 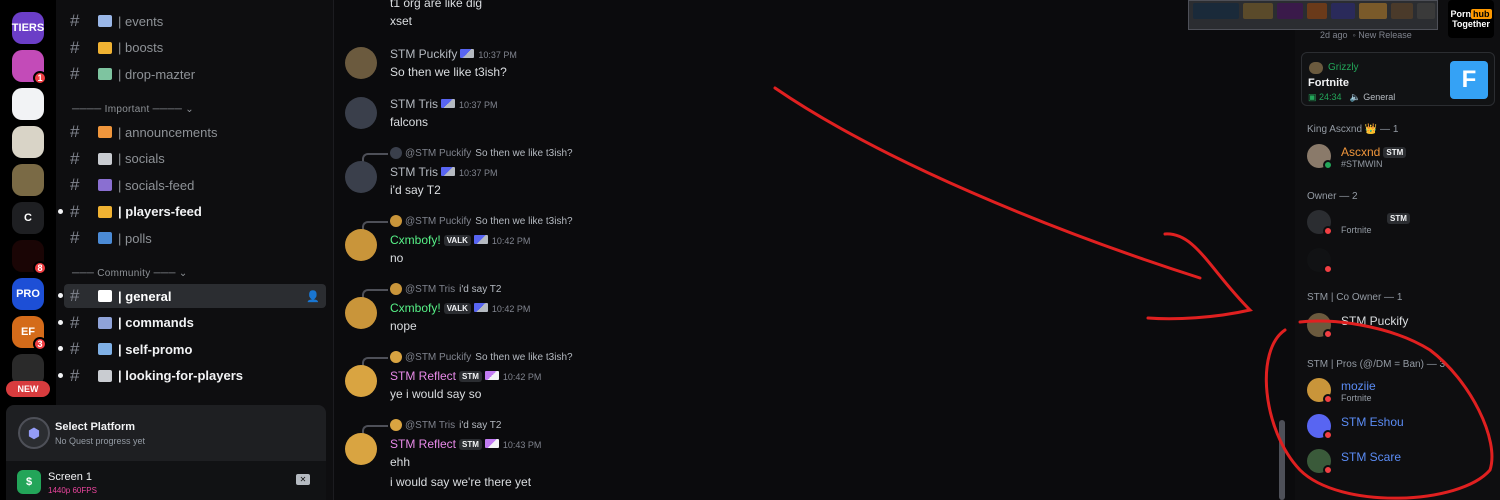 What do you see at coordinates (141, 47) in the screenshot?
I see `channel-label: | boosts` at bounding box center [141, 47].